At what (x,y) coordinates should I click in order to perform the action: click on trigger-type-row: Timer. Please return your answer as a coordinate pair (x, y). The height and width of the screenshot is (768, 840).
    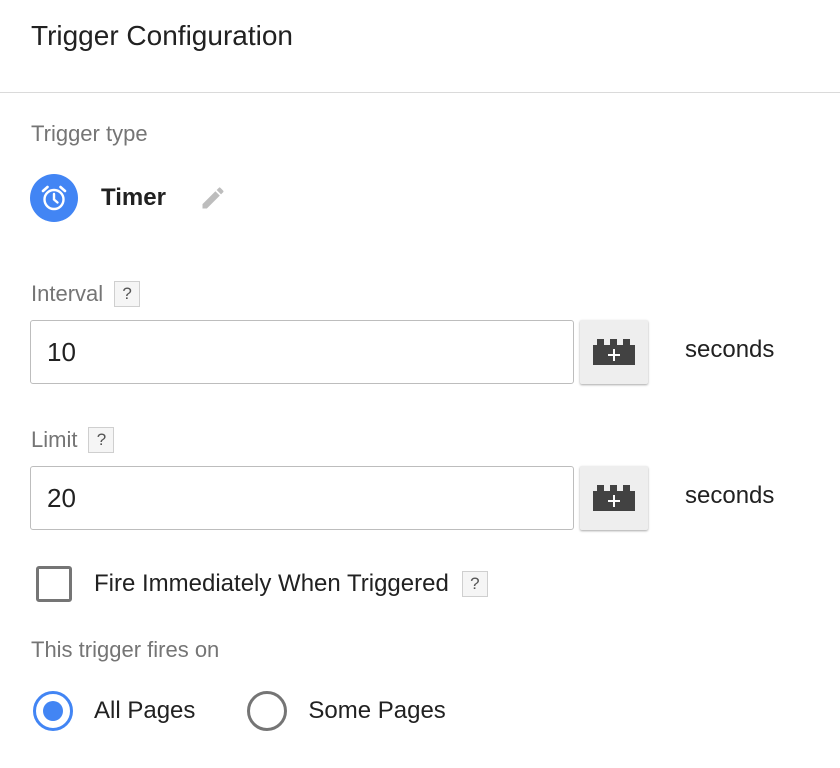
    Looking at the image, I should click on (128, 198).